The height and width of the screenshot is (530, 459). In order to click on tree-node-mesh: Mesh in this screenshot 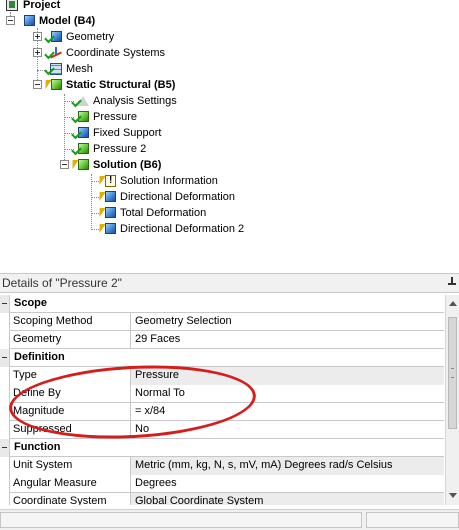, I will do `click(68, 69)`.